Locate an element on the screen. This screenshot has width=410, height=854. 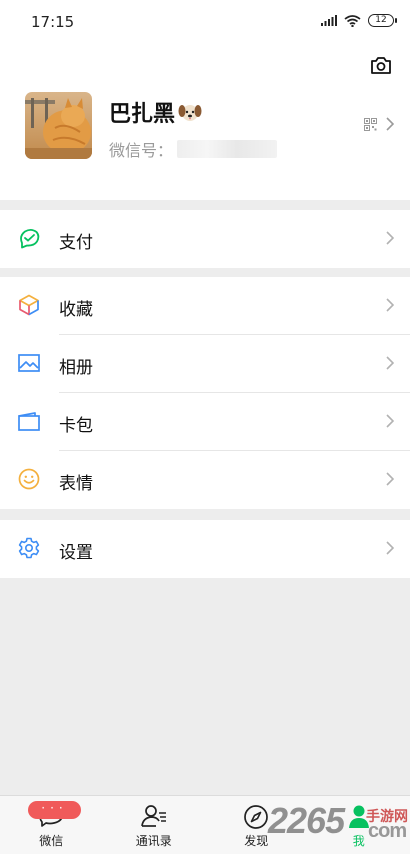
qr-code-icon is located at coordinates (370, 124).